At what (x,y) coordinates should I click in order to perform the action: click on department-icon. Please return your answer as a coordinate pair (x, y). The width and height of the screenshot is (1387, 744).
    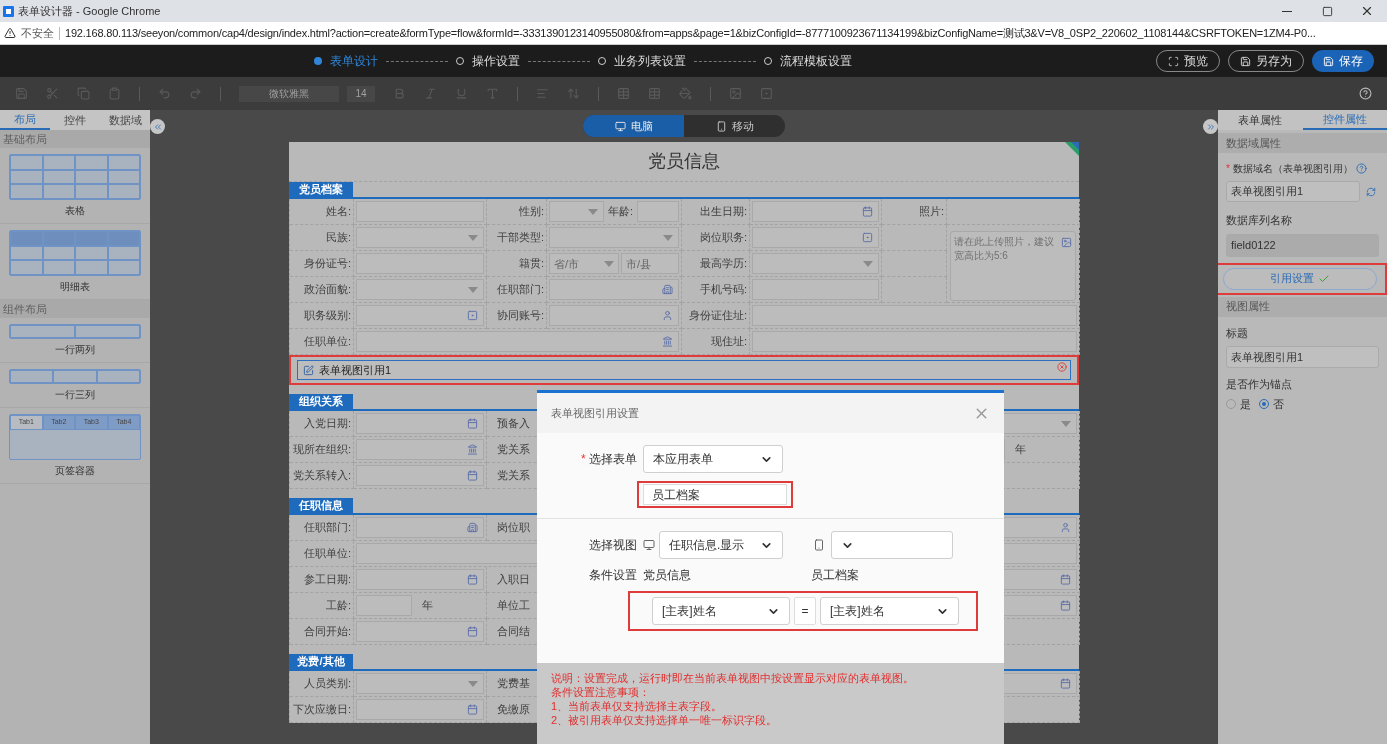
    Looking at the image, I should click on (472, 527).